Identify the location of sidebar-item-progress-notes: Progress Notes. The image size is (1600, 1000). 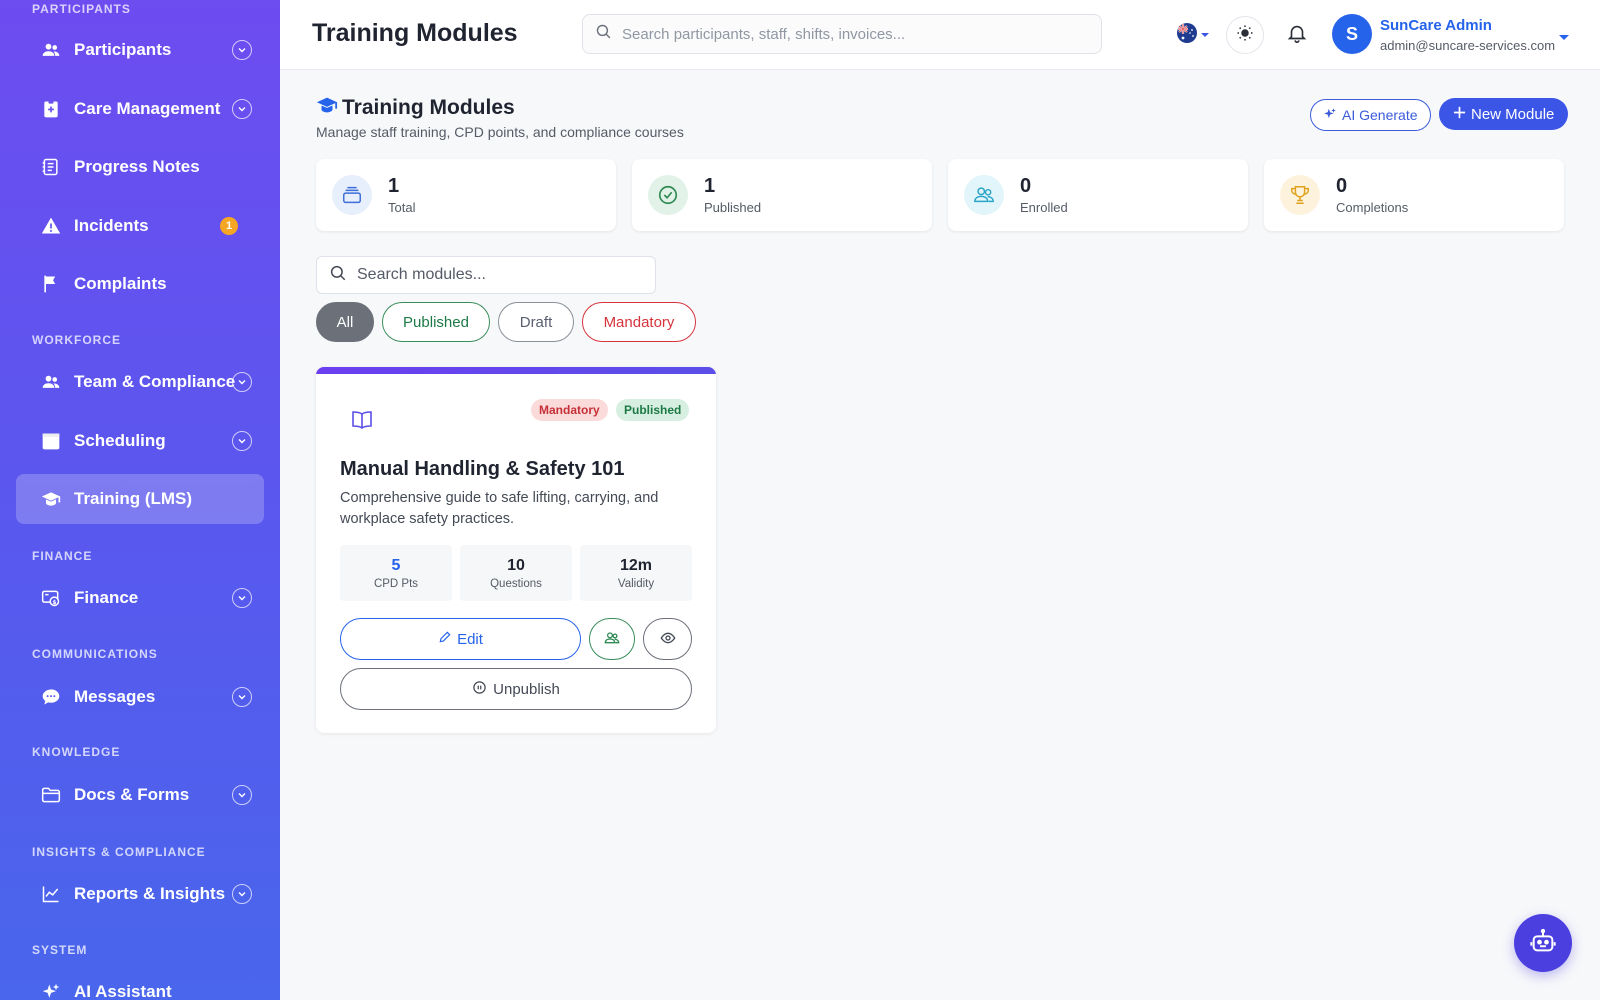
(140, 167).